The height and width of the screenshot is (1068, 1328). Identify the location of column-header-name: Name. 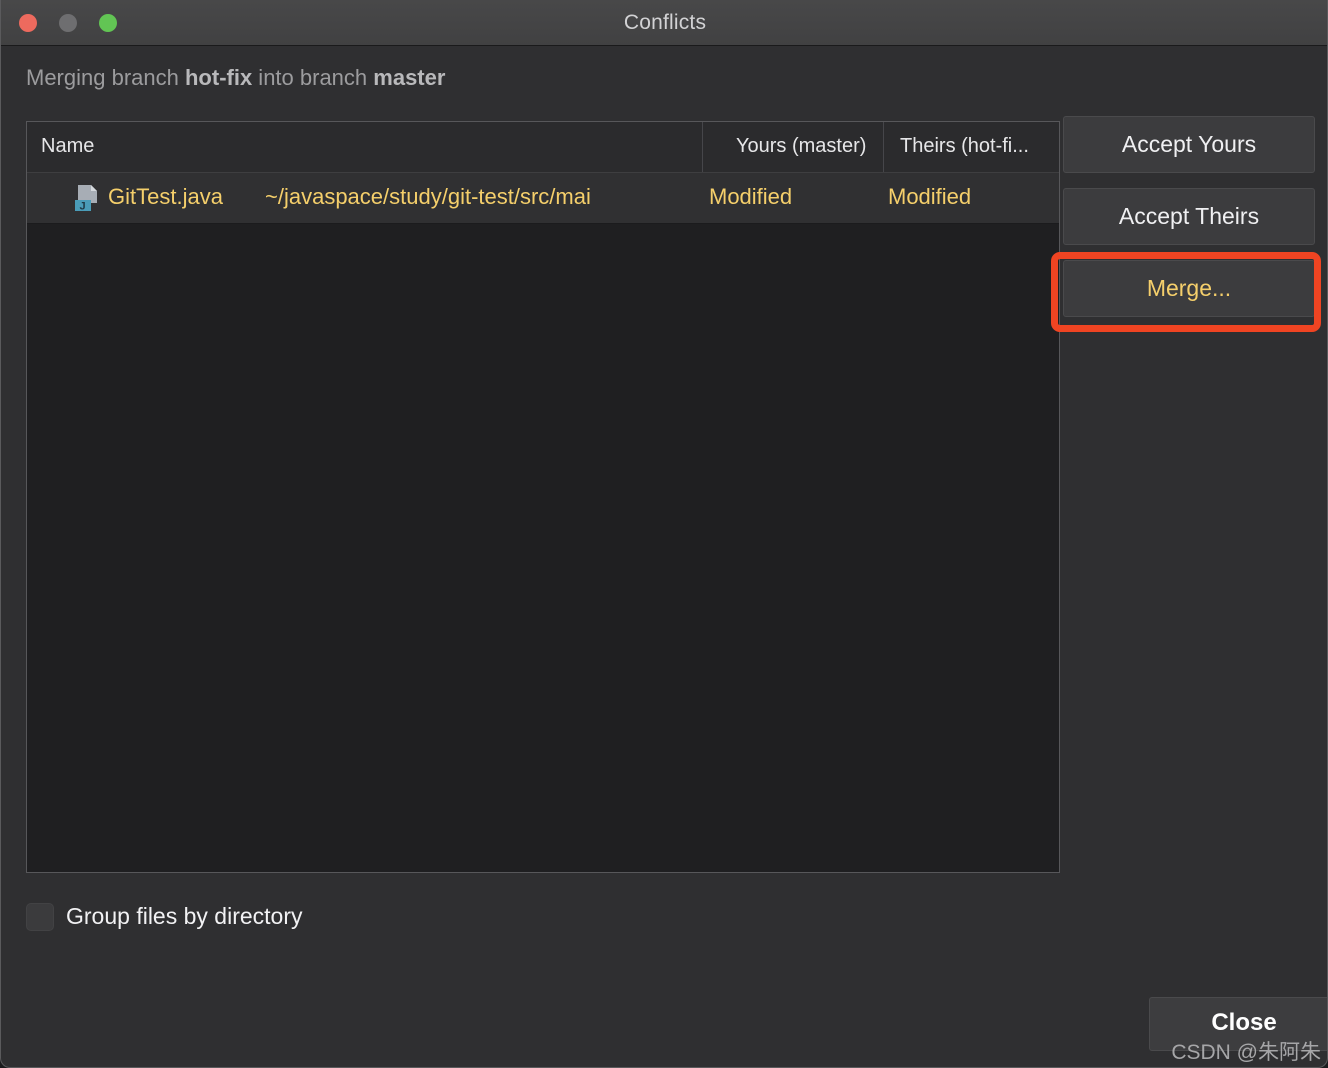
(364, 147).